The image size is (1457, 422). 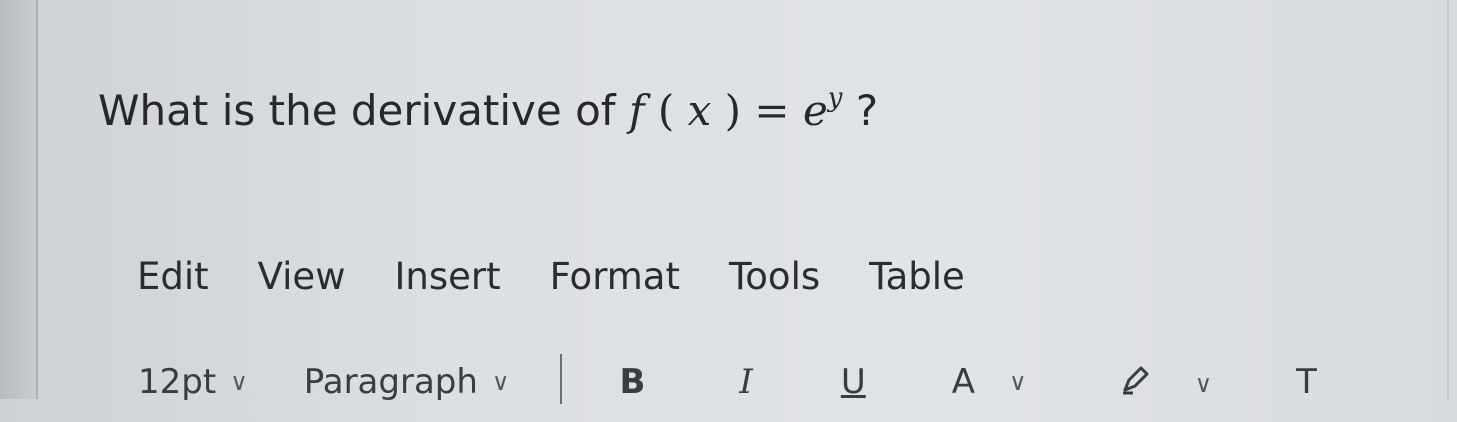 What do you see at coordinates (778, 110) in the screenshot?
I see `math-equals: =` at bounding box center [778, 110].